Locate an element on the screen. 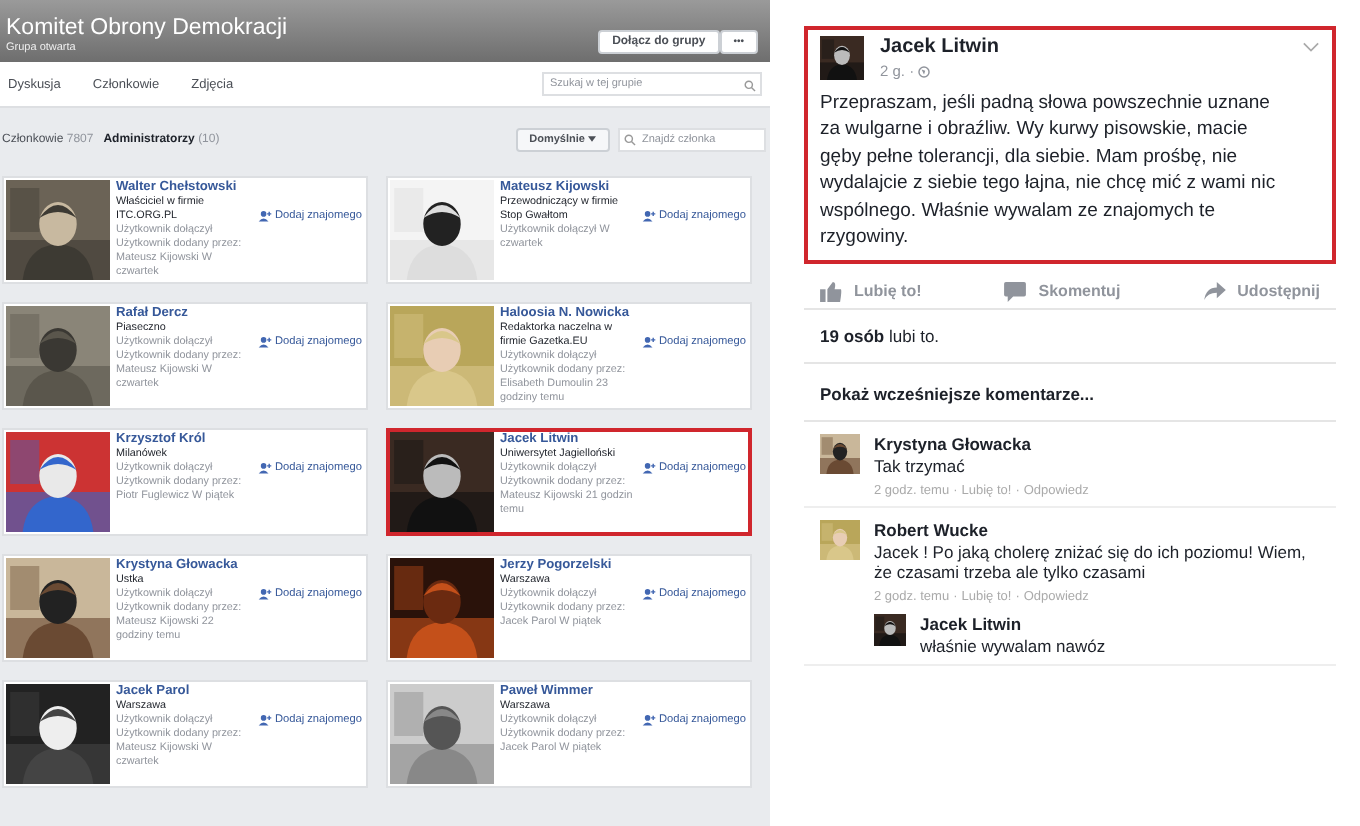 This screenshot has width=1360, height=826. group-title: Komitet Obrony Demokracji is located at coordinates (147, 29).